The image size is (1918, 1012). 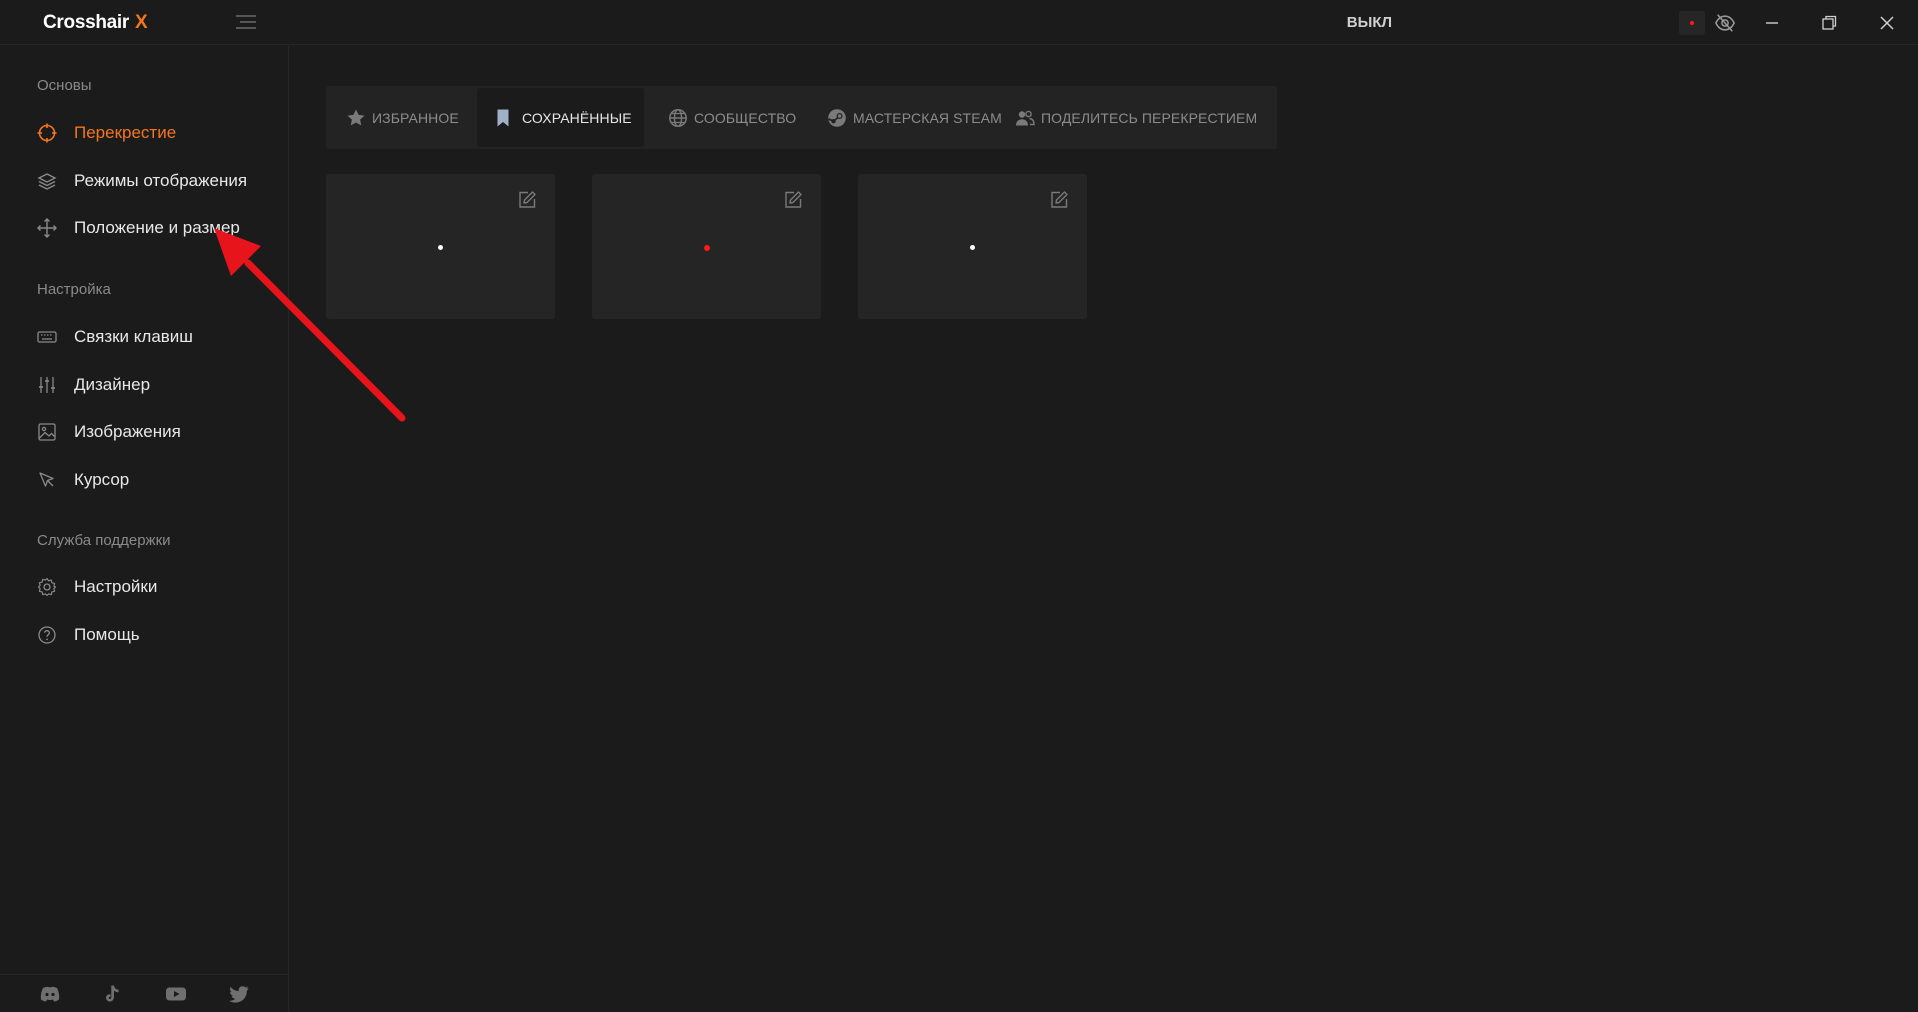 What do you see at coordinates (47, 587) in the screenshot?
I see `gear-icon` at bounding box center [47, 587].